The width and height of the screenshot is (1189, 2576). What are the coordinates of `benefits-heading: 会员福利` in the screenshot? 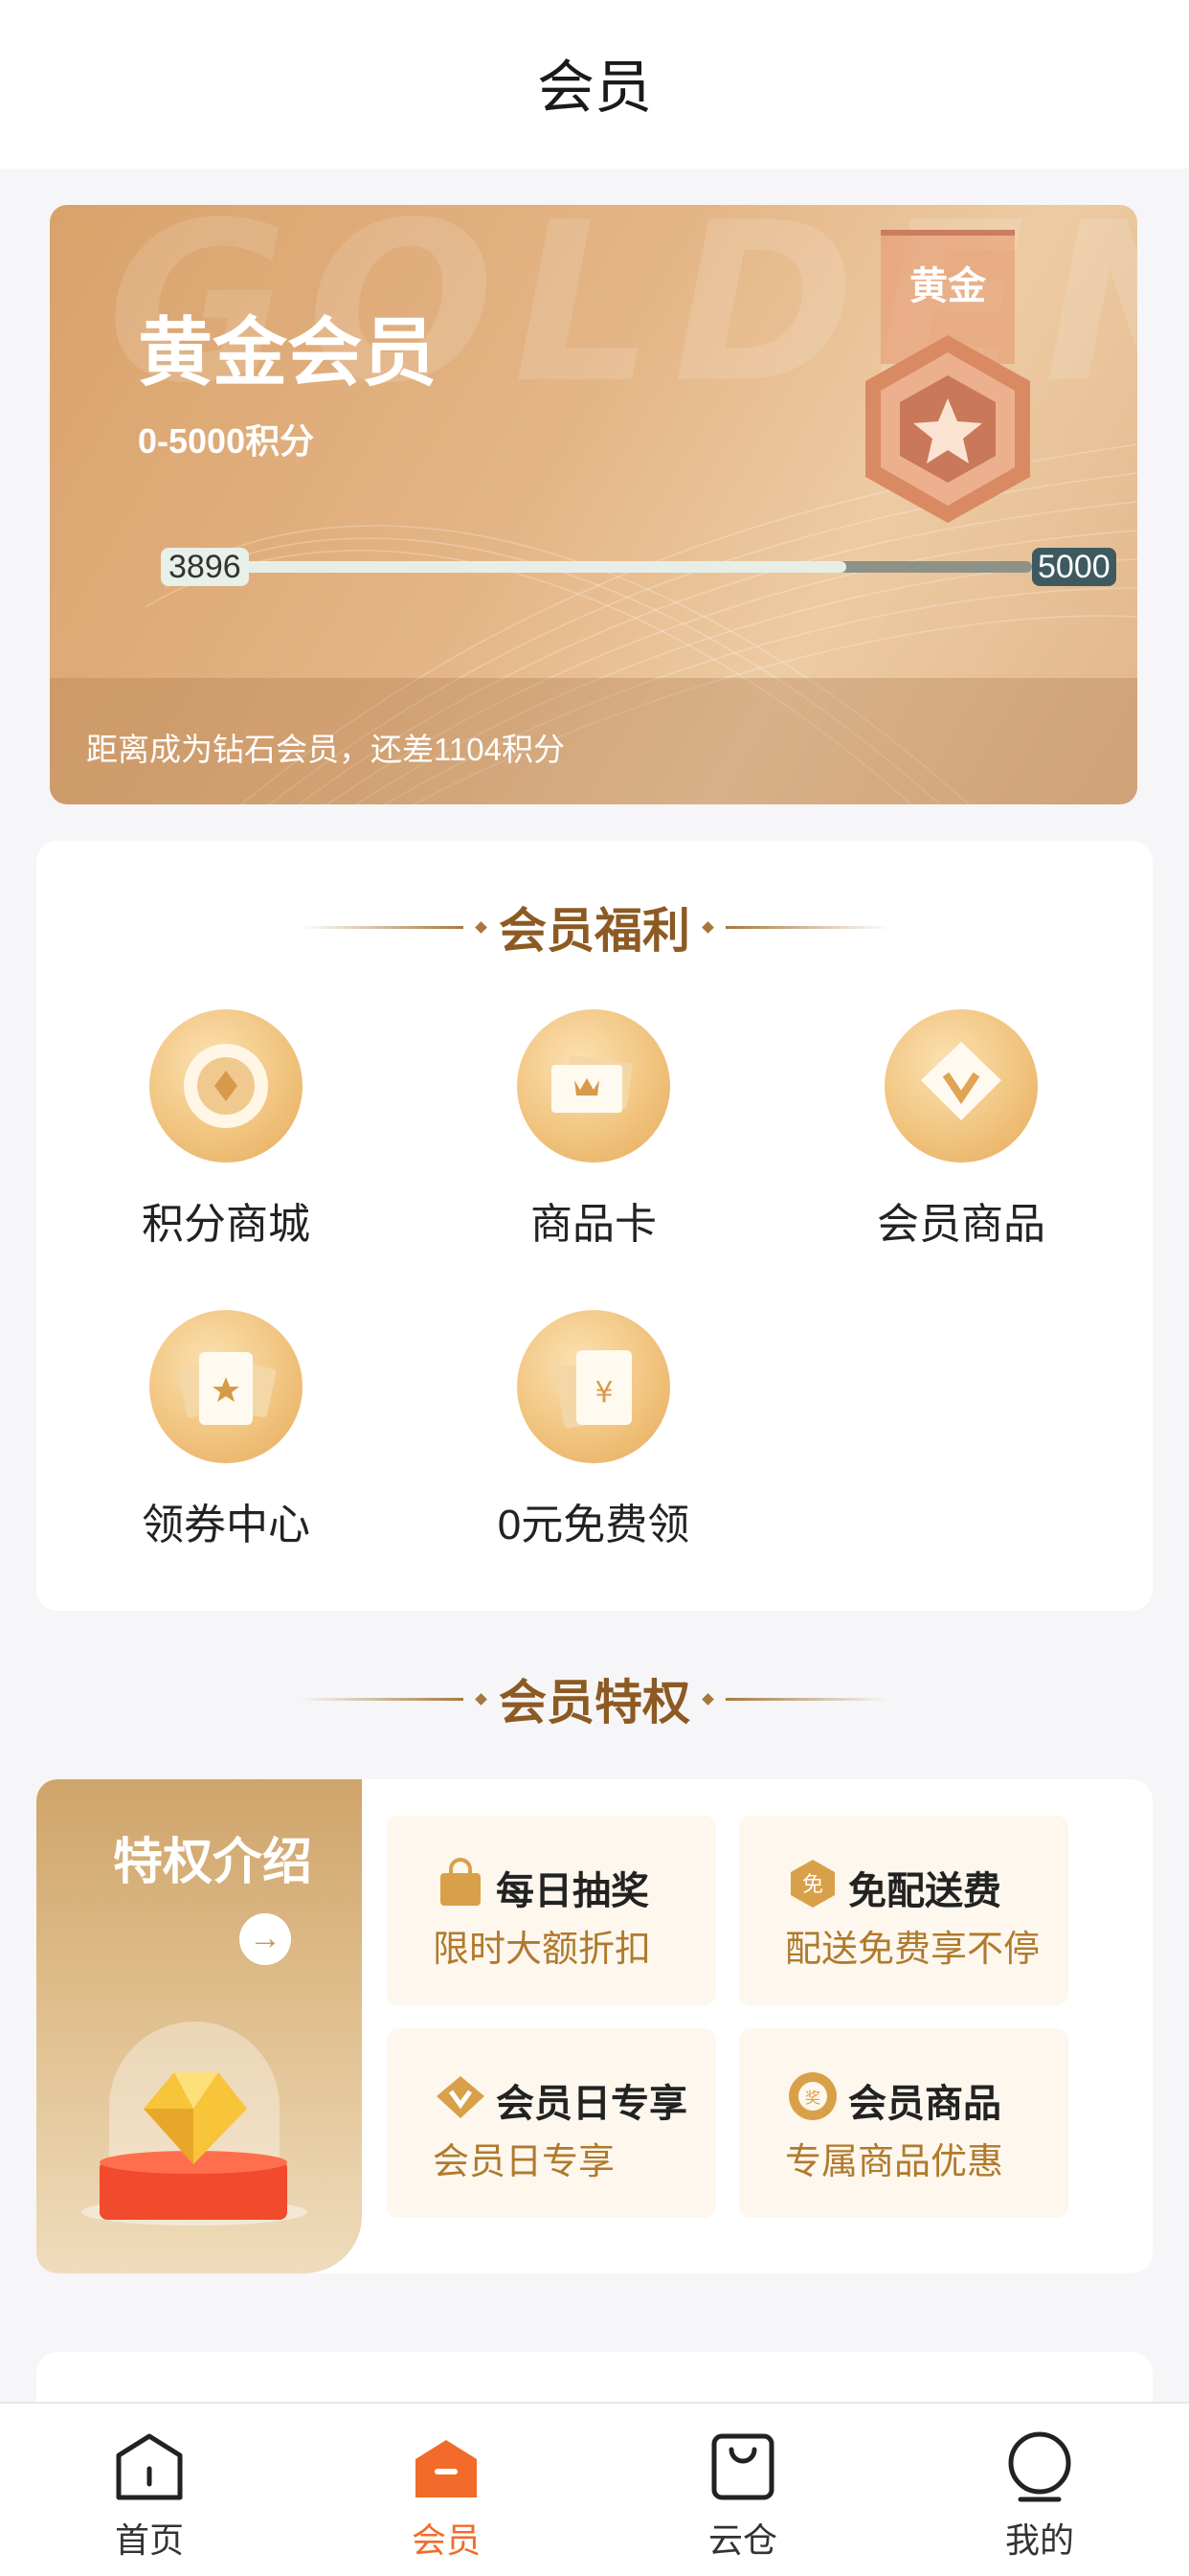 It's located at (594, 927).